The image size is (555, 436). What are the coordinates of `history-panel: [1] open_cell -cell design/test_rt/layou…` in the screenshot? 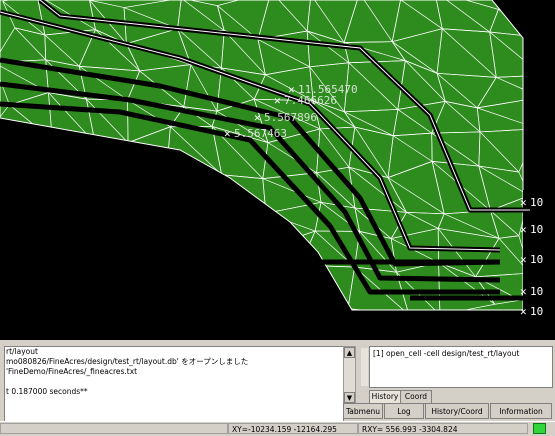 It's located at (461, 367).